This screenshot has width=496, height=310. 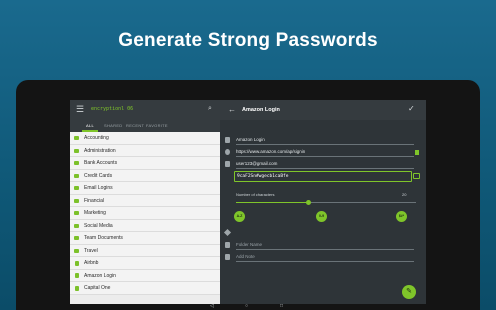 I want to click on list-item: Credit Cards, so click(x=145, y=175).